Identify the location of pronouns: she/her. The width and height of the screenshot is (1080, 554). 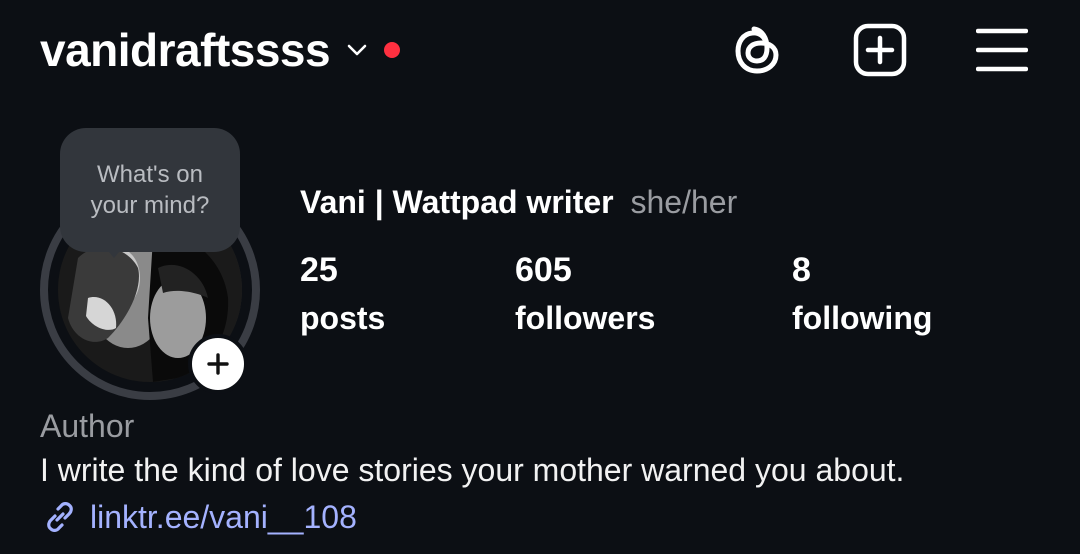
(684, 202).